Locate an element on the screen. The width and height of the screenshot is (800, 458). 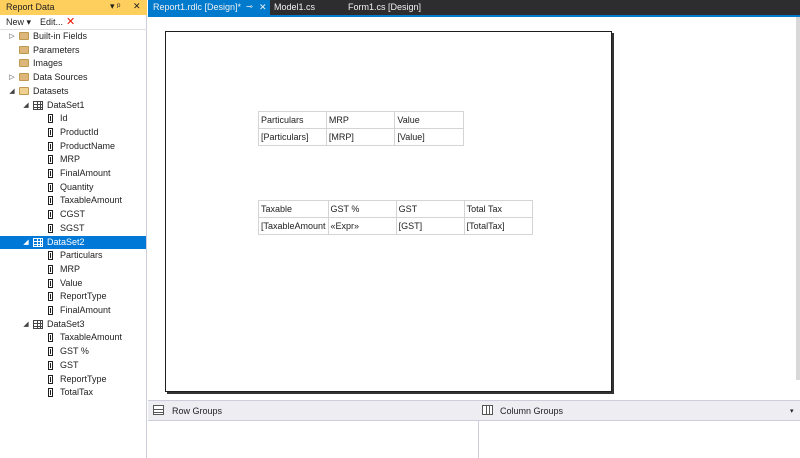
tab-report1-rdlc: Report1.rdlc [Design]* ⊸ ✕ is located at coordinates (209, 7).